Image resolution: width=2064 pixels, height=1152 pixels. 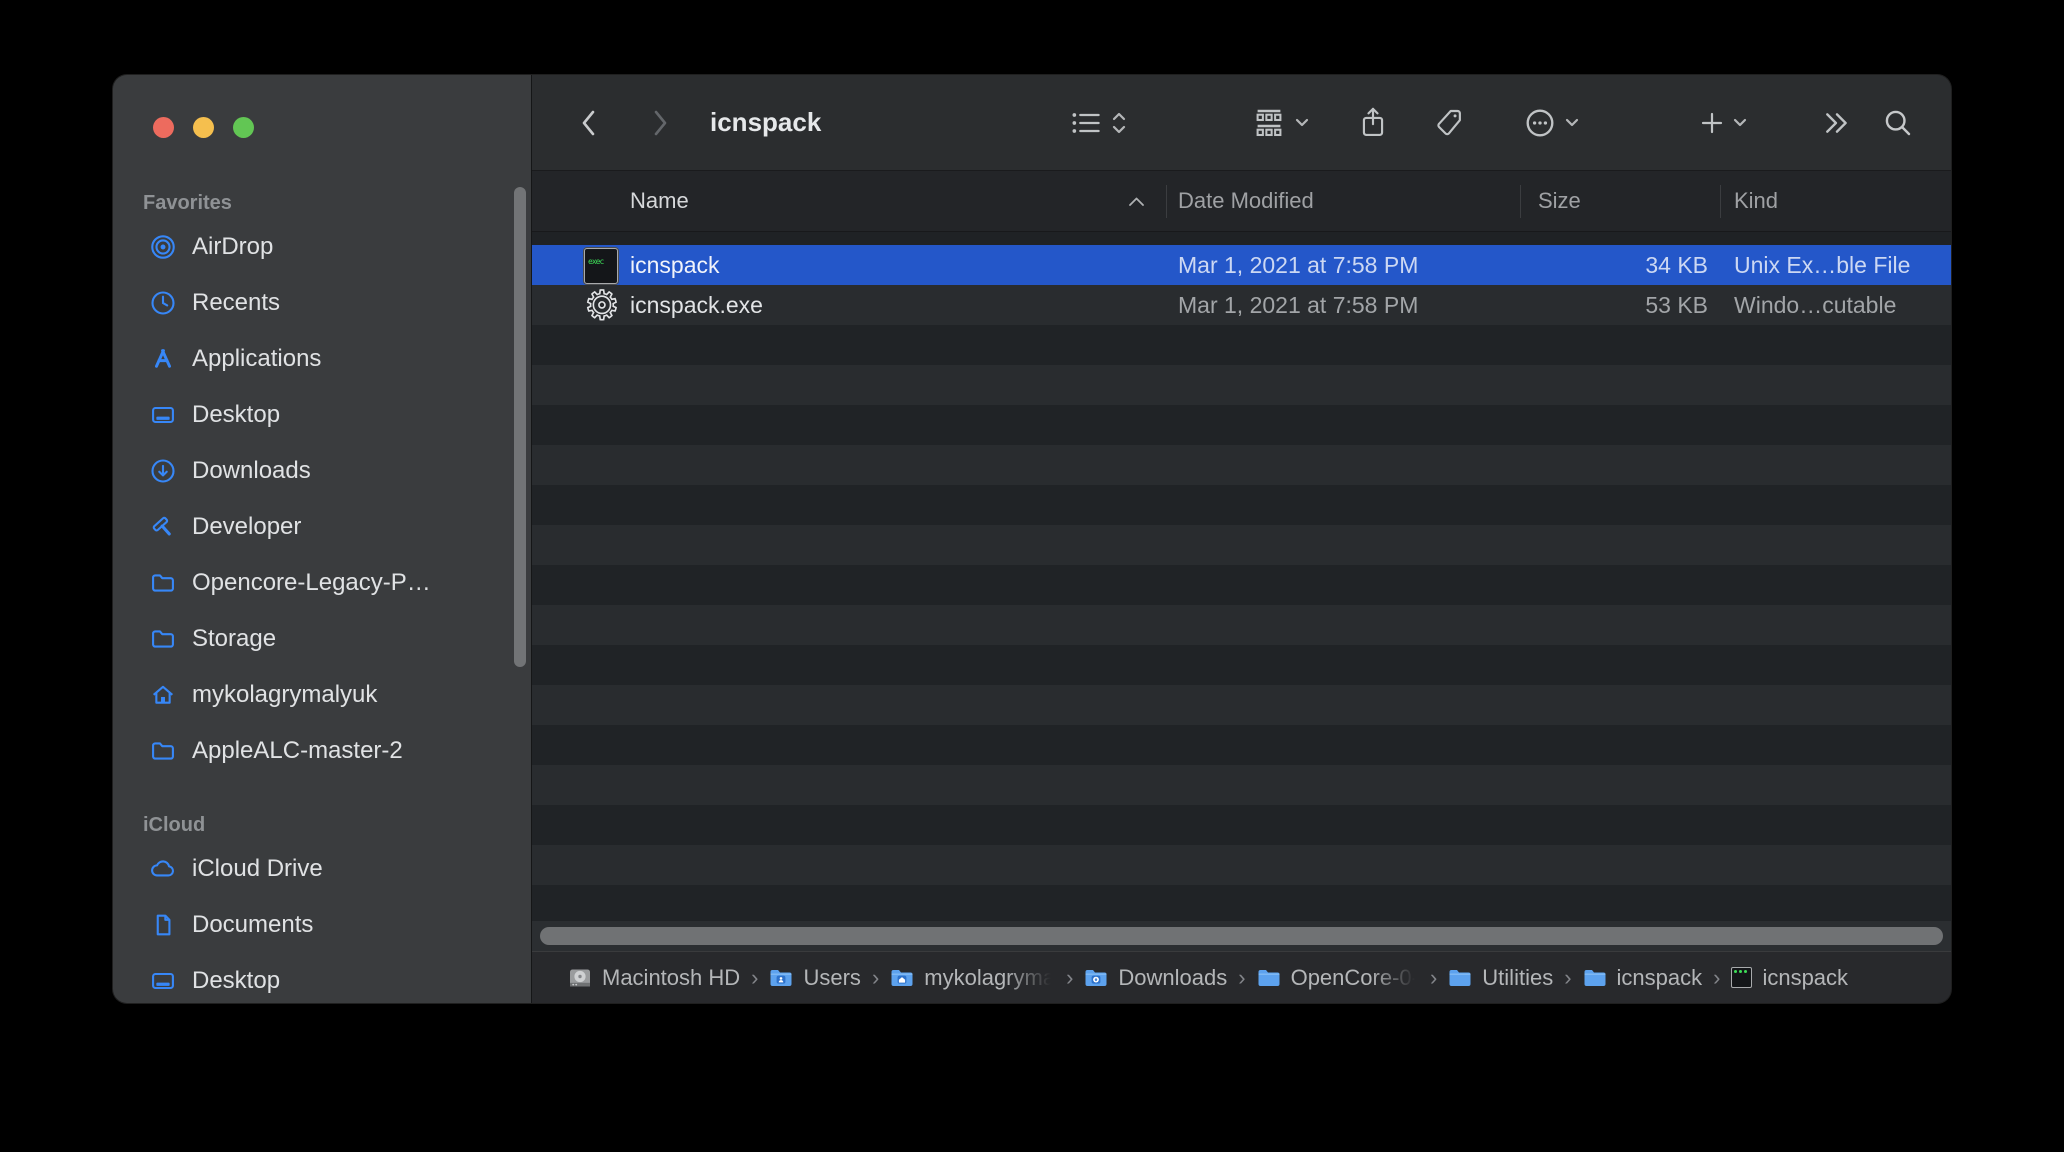 I want to click on sidebar-item-applealc: AppleALC-master-2, so click(x=322, y=751).